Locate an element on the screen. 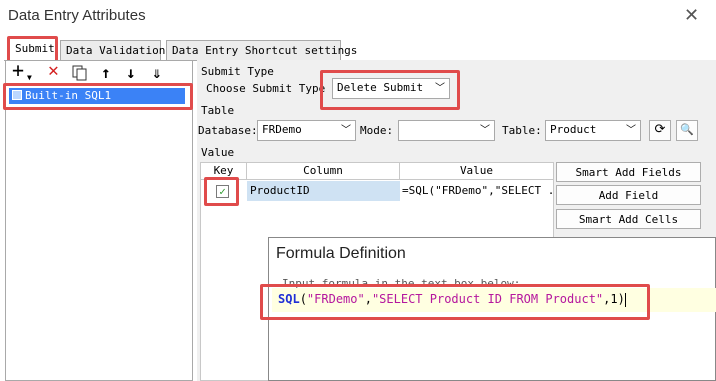 Image resolution: width=716 pixels, height=381 pixels. value-section-label: Value is located at coordinates (218, 152).